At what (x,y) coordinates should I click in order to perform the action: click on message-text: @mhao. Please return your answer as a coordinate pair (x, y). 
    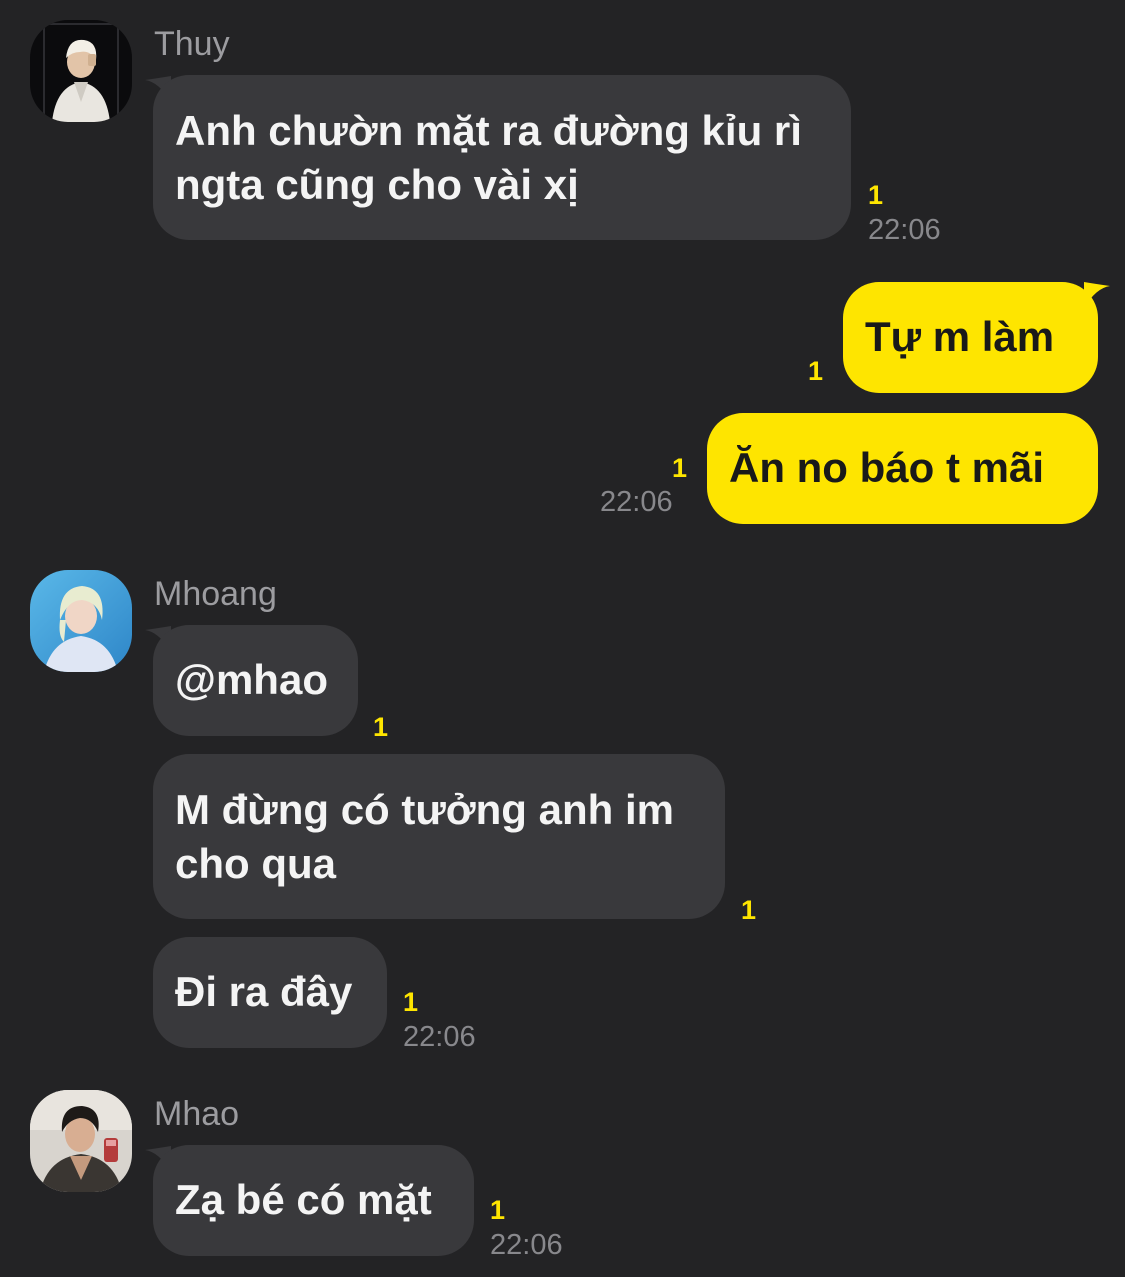
    Looking at the image, I should click on (251, 679).